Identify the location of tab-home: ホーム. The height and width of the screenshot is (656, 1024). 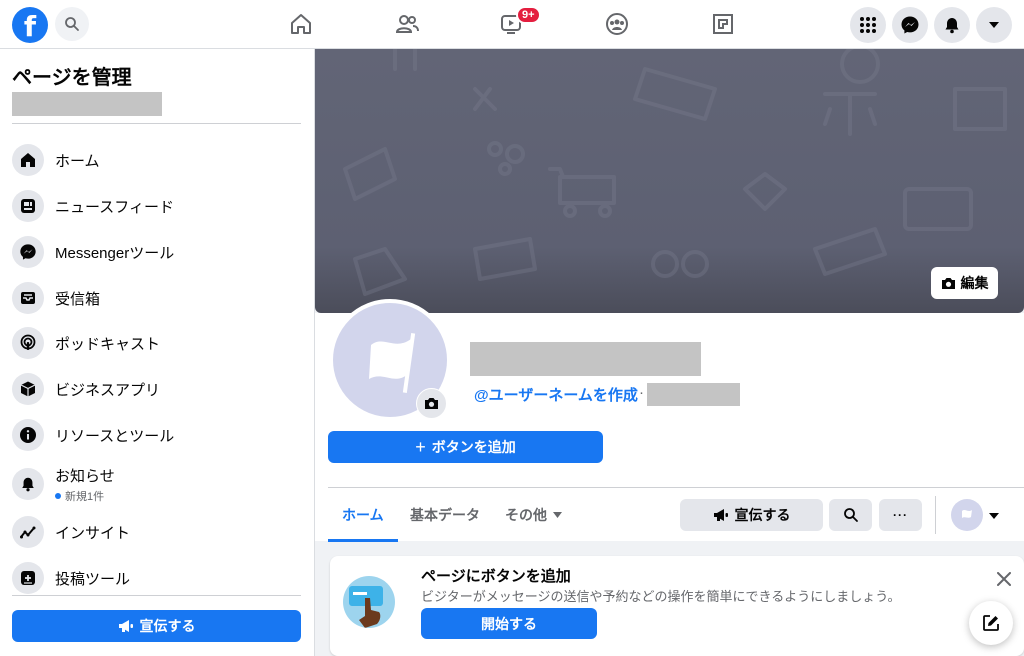
(363, 516).